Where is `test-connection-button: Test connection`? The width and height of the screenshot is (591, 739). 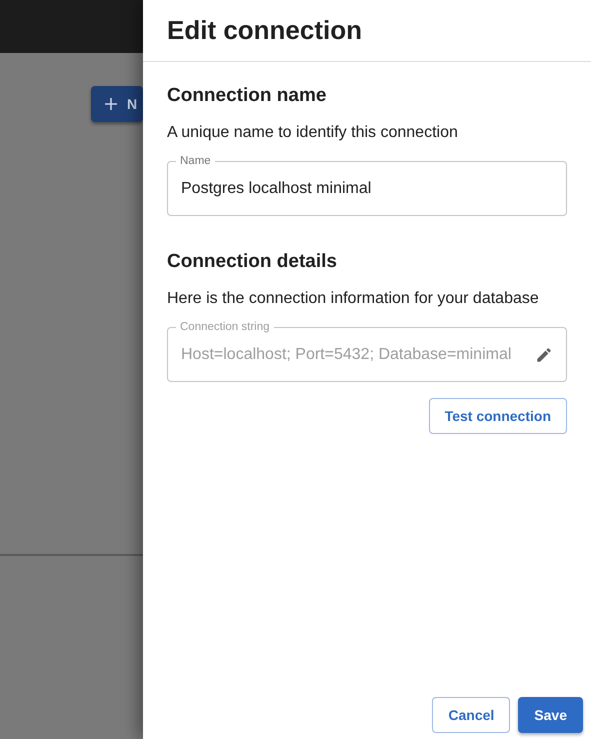
test-connection-button: Test connection is located at coordinates (497, 416).